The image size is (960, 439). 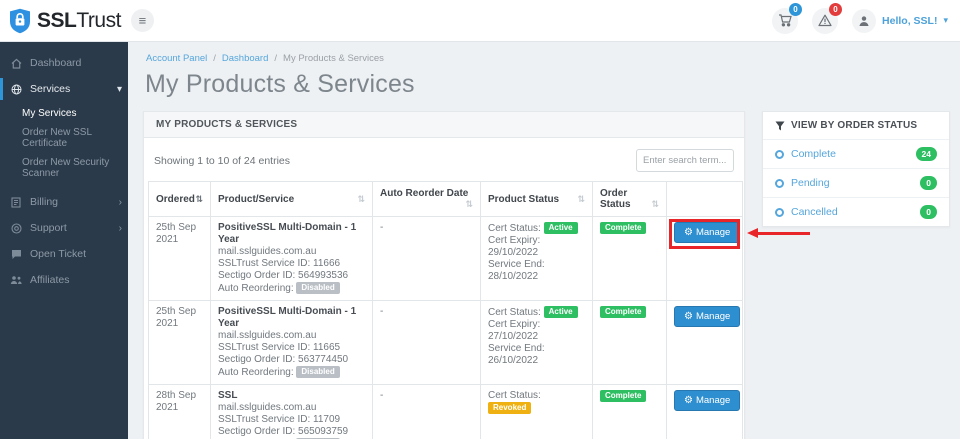 I want to click on sidebar-item-services: Services ▾, so click(x=64, y=89).